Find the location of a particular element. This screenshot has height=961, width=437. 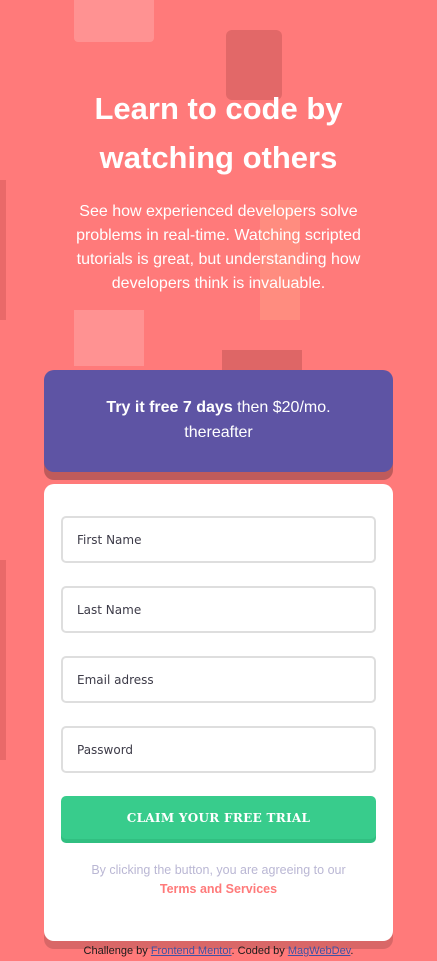

claim-free-trial-button: CLAIM YOUR FREE TRIAL is located at coordinates (218, 817).